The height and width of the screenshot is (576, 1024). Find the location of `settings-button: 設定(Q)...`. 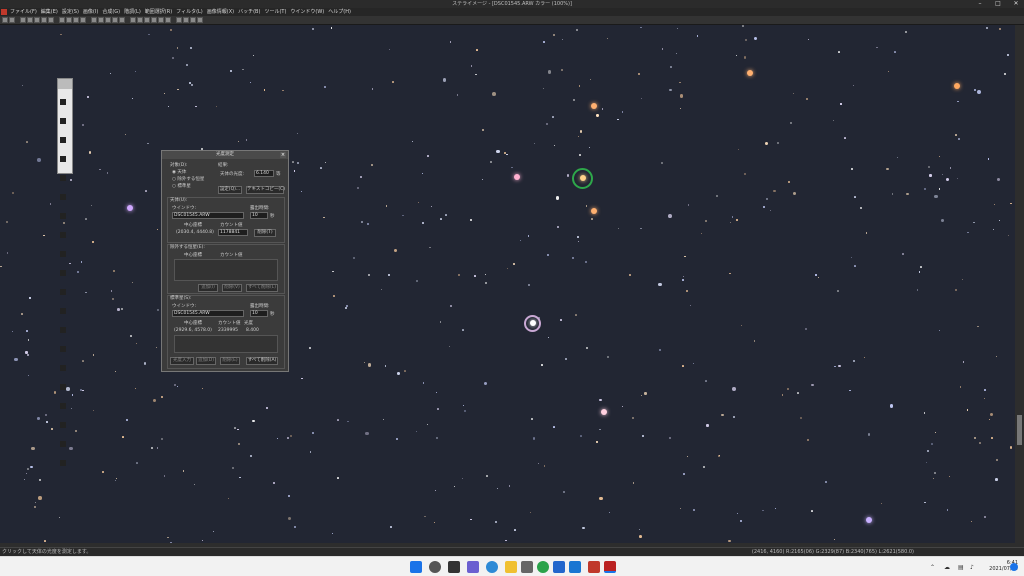

settings-button: 設定(Q)... is located at coordinates (230, 190).